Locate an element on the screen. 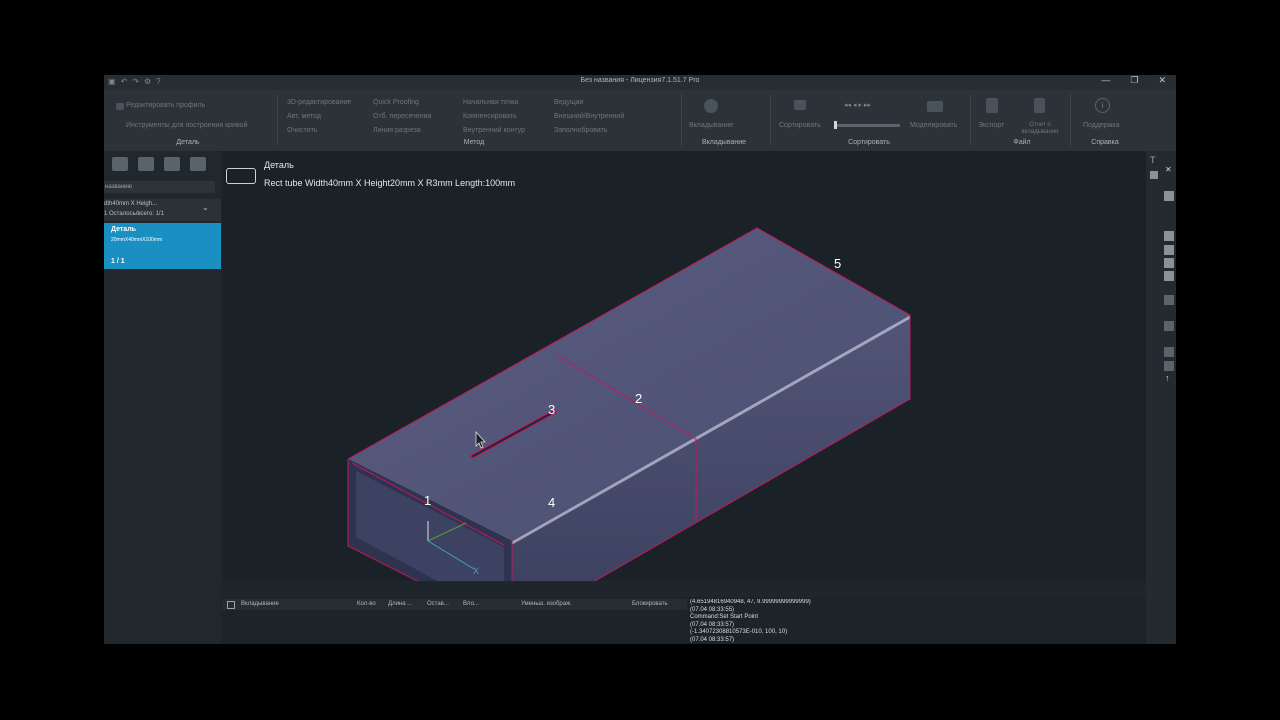 This screenshot has width=1280, height=720. card-dimensions: 20mmX40mmX100mm is located at coordinates (137, 240).